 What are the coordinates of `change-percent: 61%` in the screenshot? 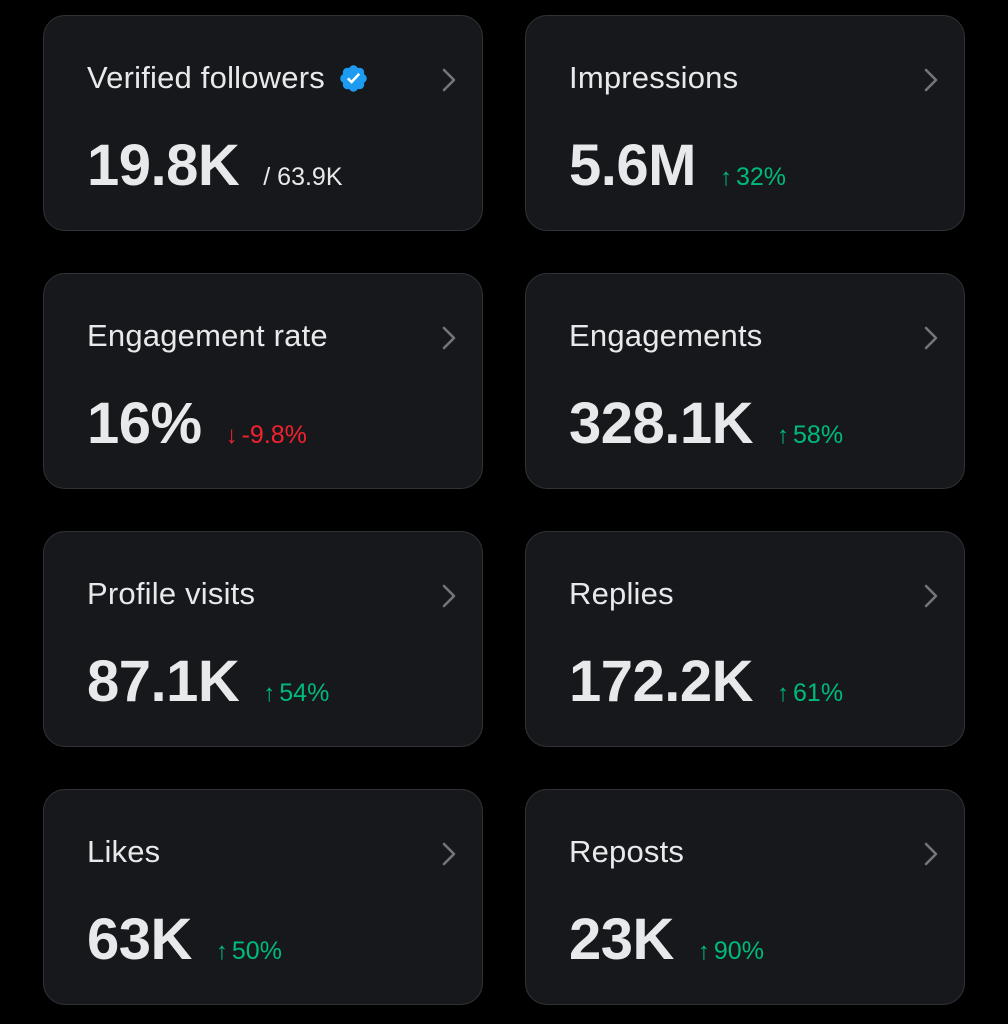 It's located at (818, 693).